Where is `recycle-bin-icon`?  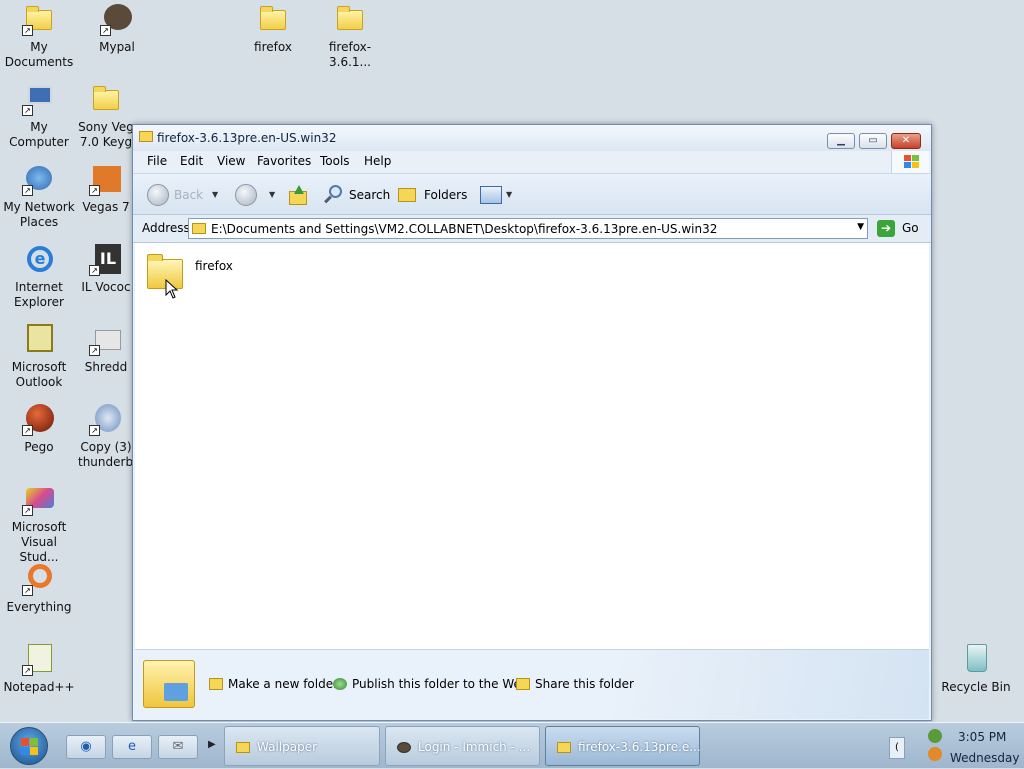 recycle-bin-icon is located at coordinates (976, 659).